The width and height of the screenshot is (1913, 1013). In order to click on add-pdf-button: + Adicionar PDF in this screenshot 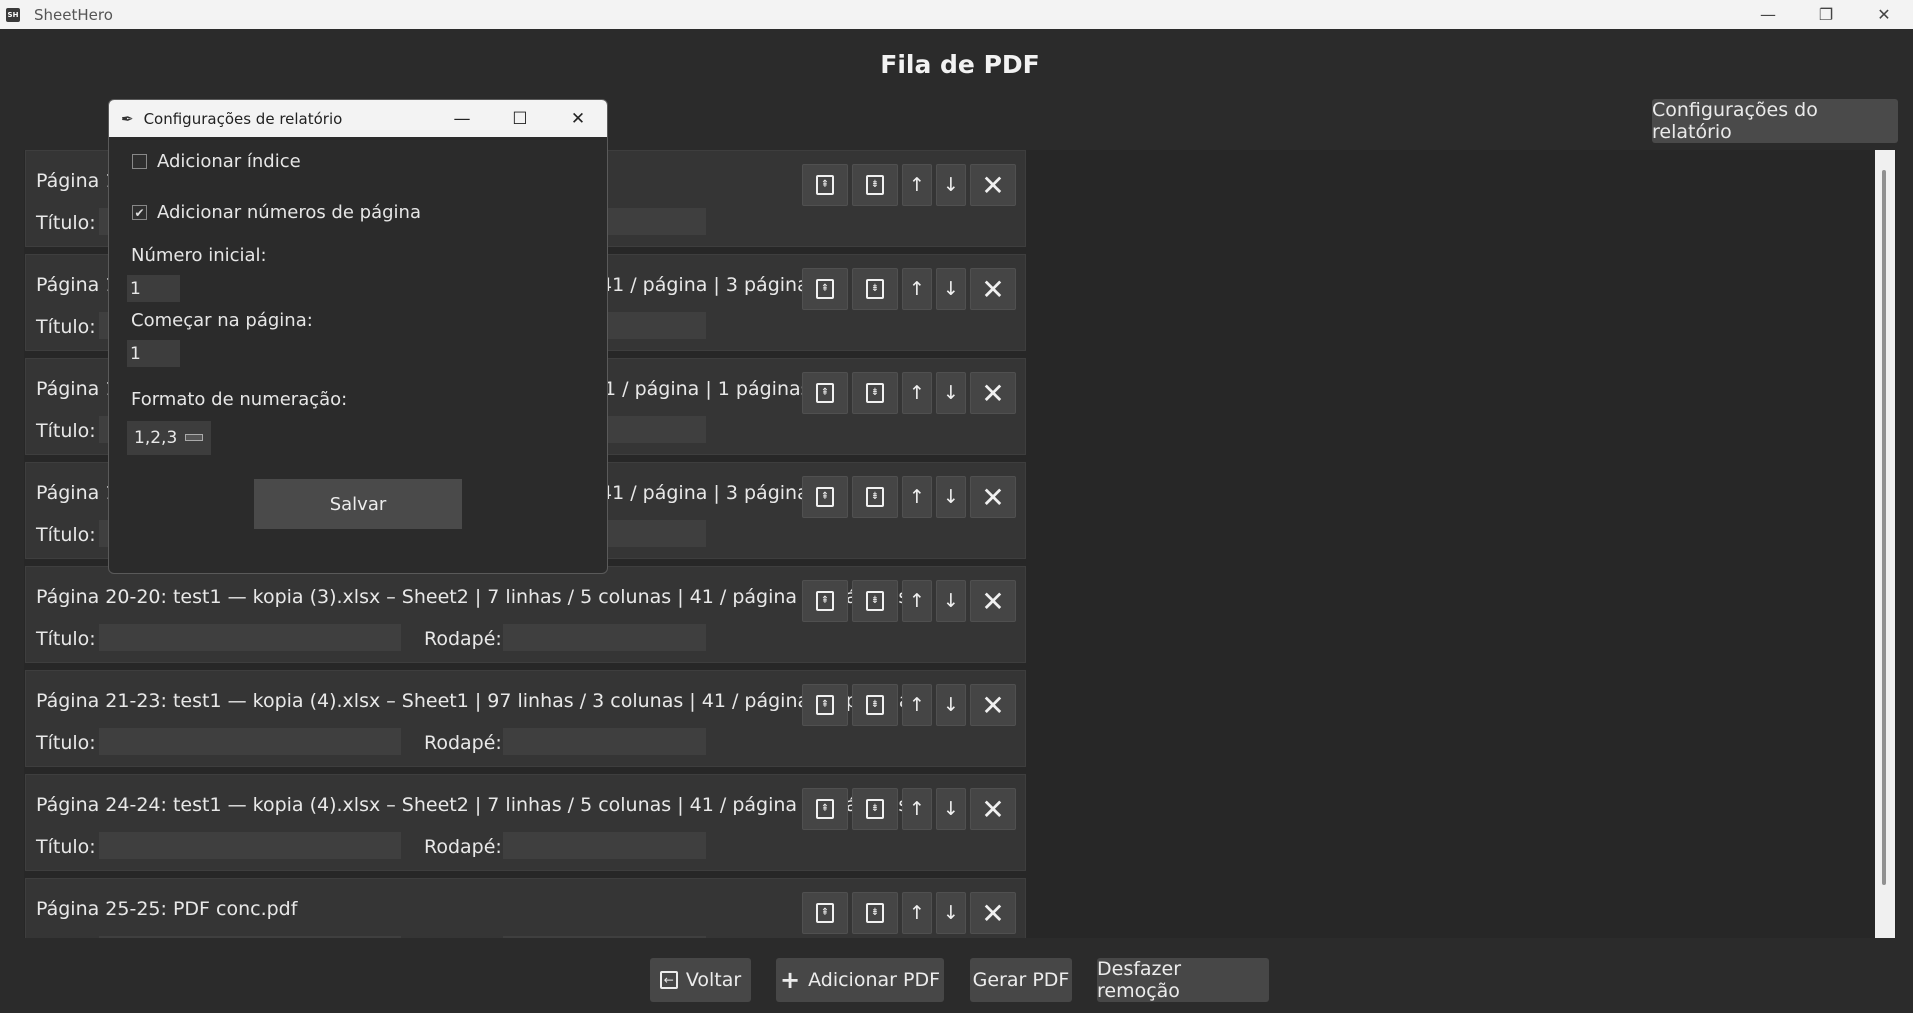, I will do `click(860, 980)`.